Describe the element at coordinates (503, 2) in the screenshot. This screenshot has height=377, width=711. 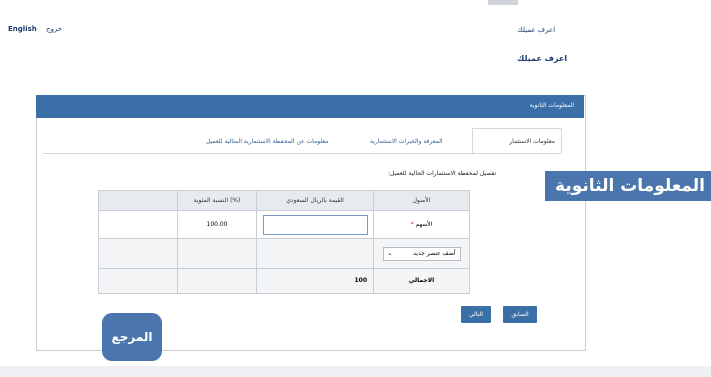
I see `header-logo` at that location.